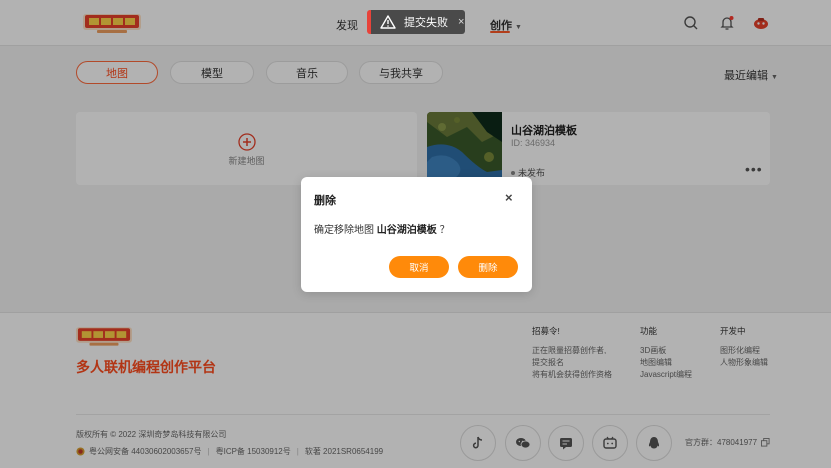  I want to click on confirm-delete-button: 删除, so click(488, 267).